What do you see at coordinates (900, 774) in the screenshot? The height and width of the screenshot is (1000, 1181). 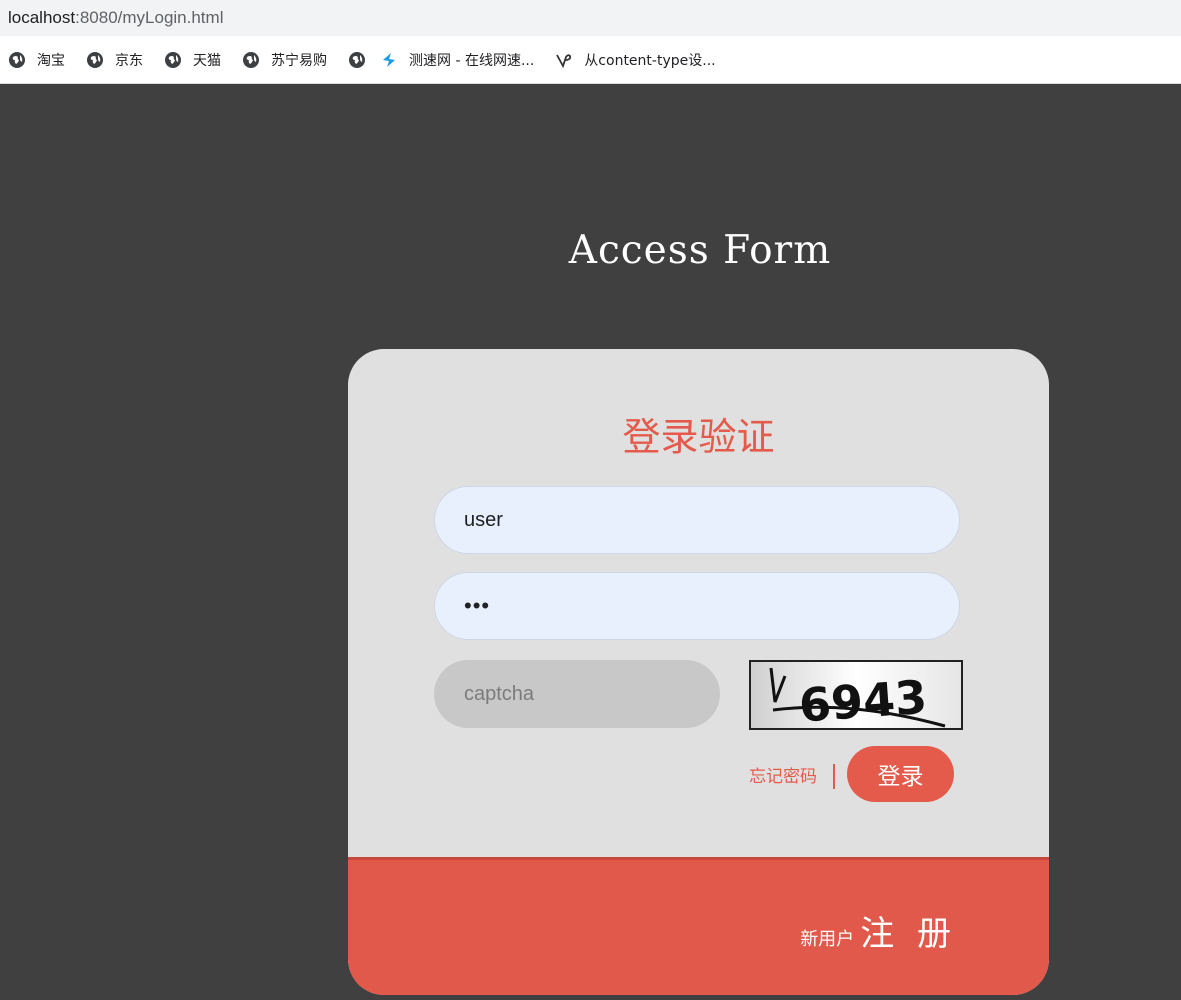 I see `login-button: 登录` at bounding box center [900, 774].